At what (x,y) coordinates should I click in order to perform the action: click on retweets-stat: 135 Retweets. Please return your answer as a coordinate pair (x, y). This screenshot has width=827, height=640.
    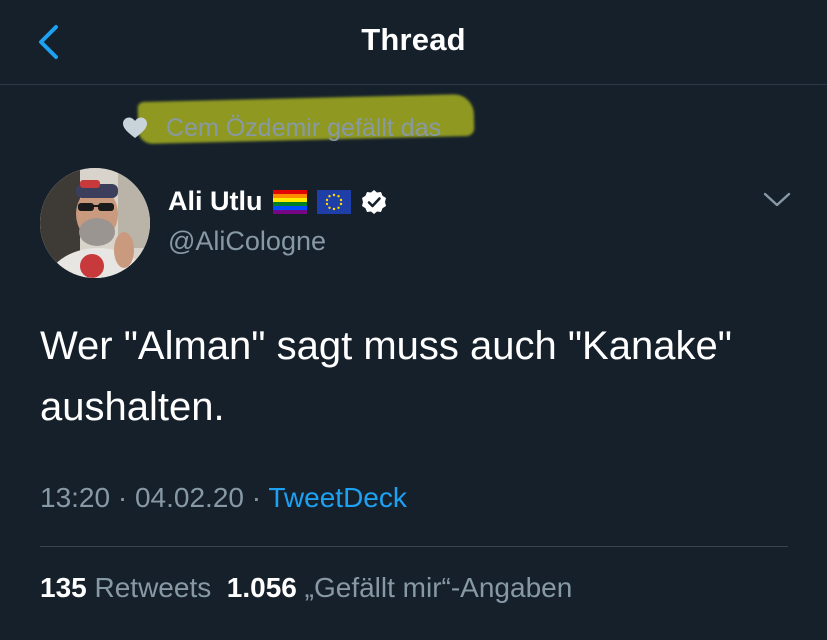
    Looking at the image, I should click on (125, 587).